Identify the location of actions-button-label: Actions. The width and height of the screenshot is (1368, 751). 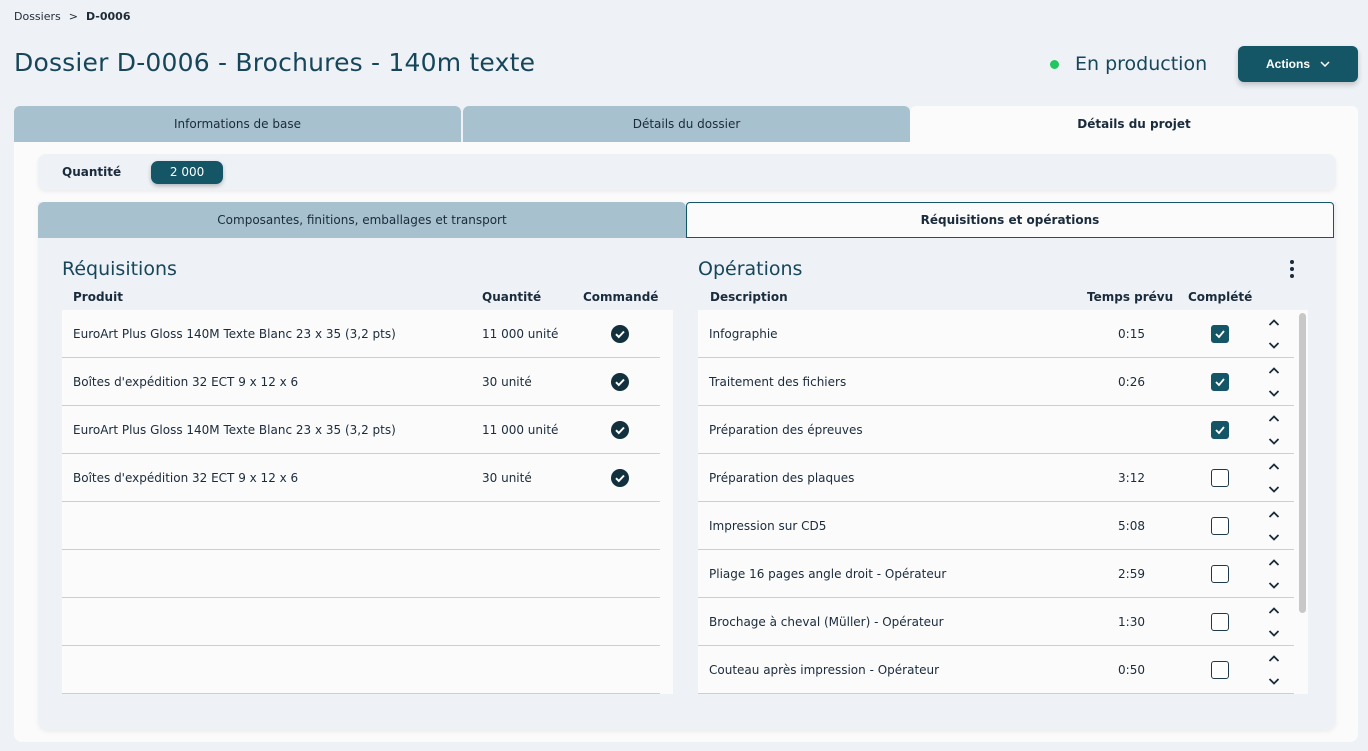
(1287, 64).